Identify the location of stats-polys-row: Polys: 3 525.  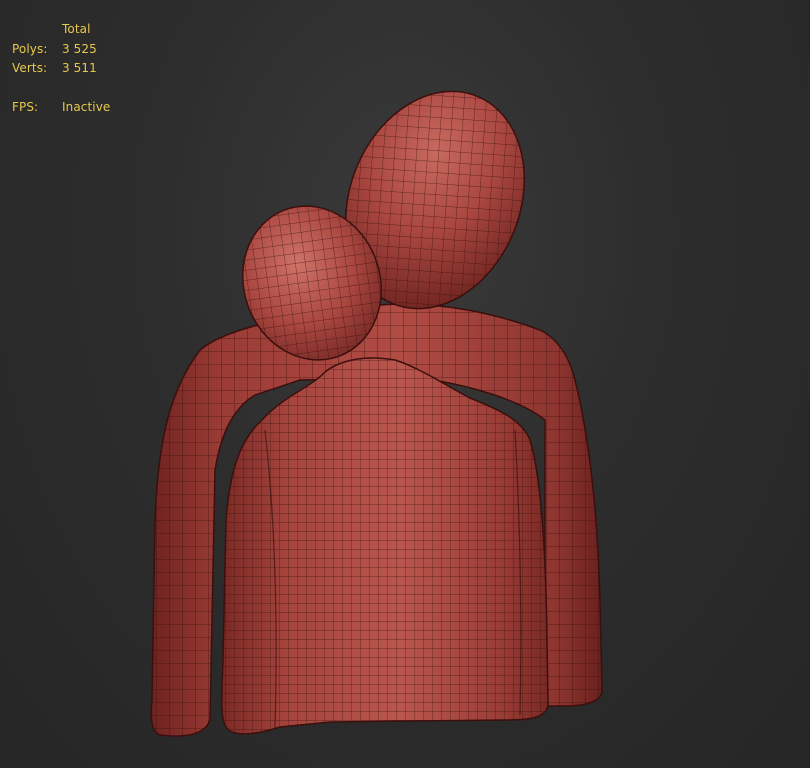
(61, 50).